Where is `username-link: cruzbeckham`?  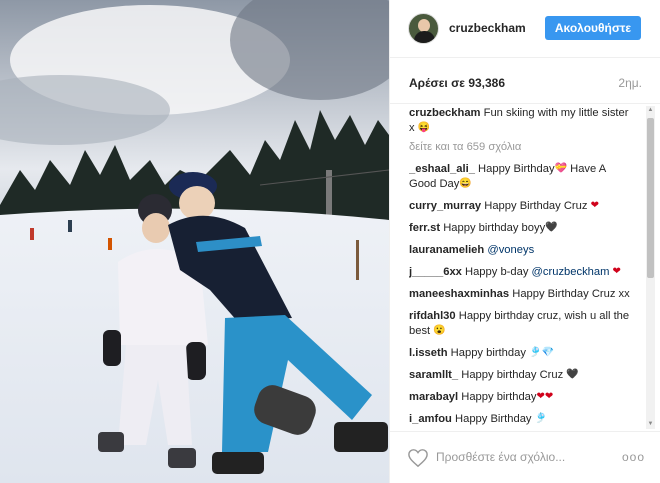
username-link: cruzbeckham is located at coordinates (487, 28).